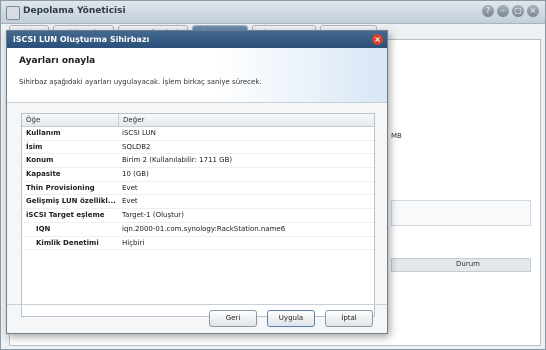  Describe the element at coordinates (198, 134) in the screenshot. I see `table-row: Kullanım iSCSI LUN` at that location.